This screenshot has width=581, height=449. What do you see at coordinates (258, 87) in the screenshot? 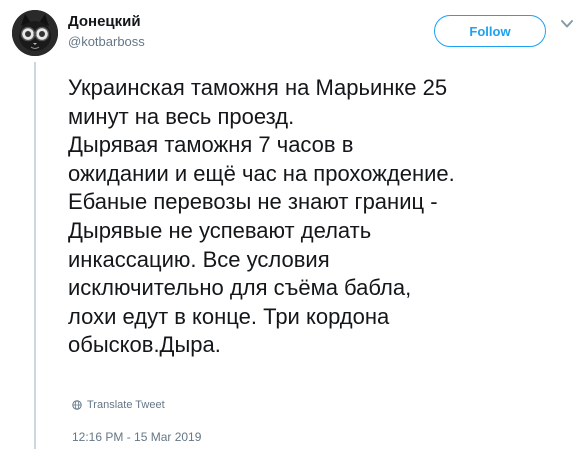
I see `tweet-text-line: Украинская таможня на Марьинке 25` at bounding box center [258, 87].